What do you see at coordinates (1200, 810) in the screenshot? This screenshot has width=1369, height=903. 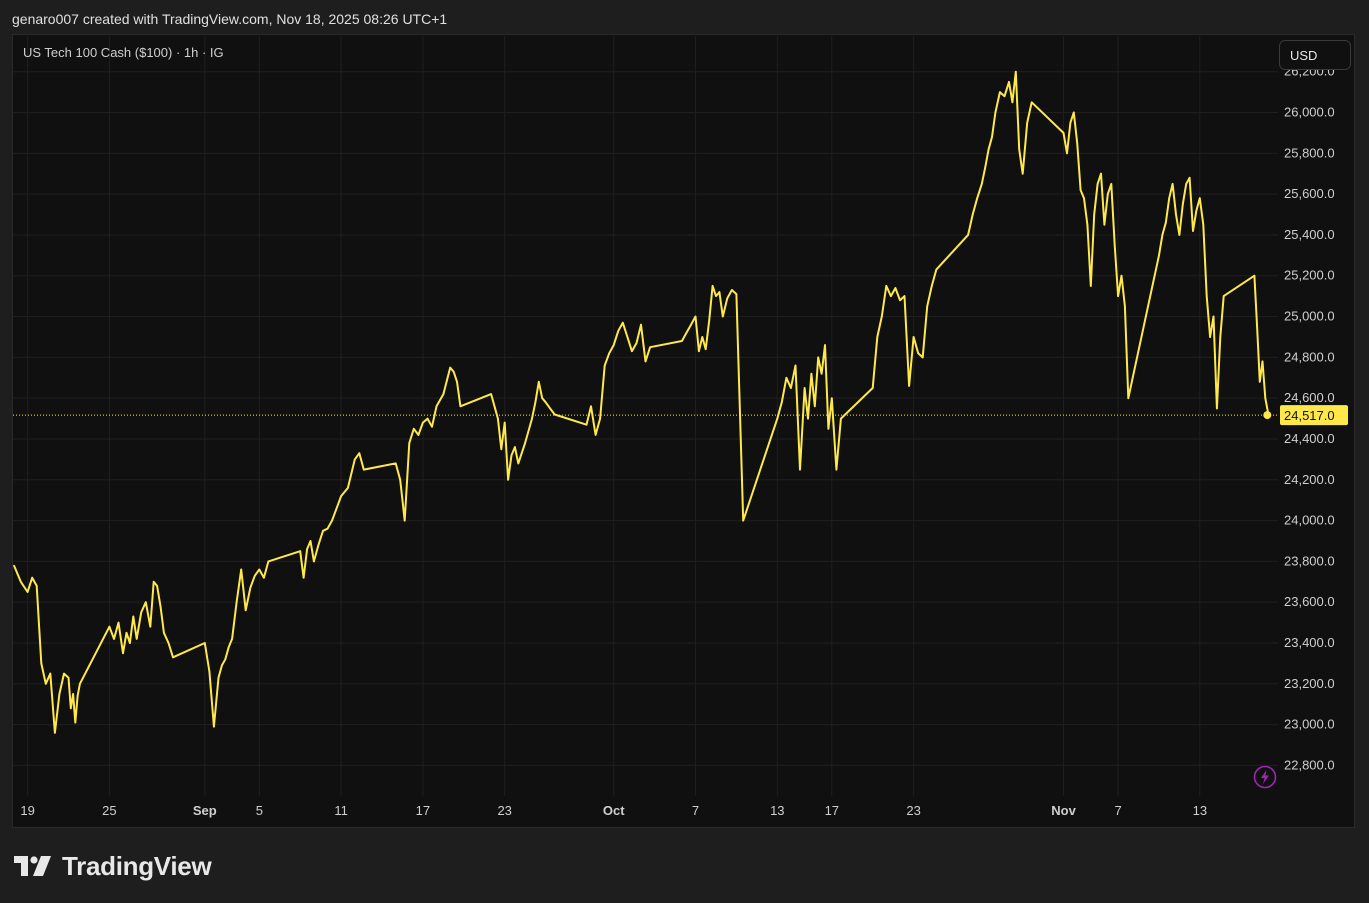 I see `x-tick-label: 13` at bounding box center [1200, 810].